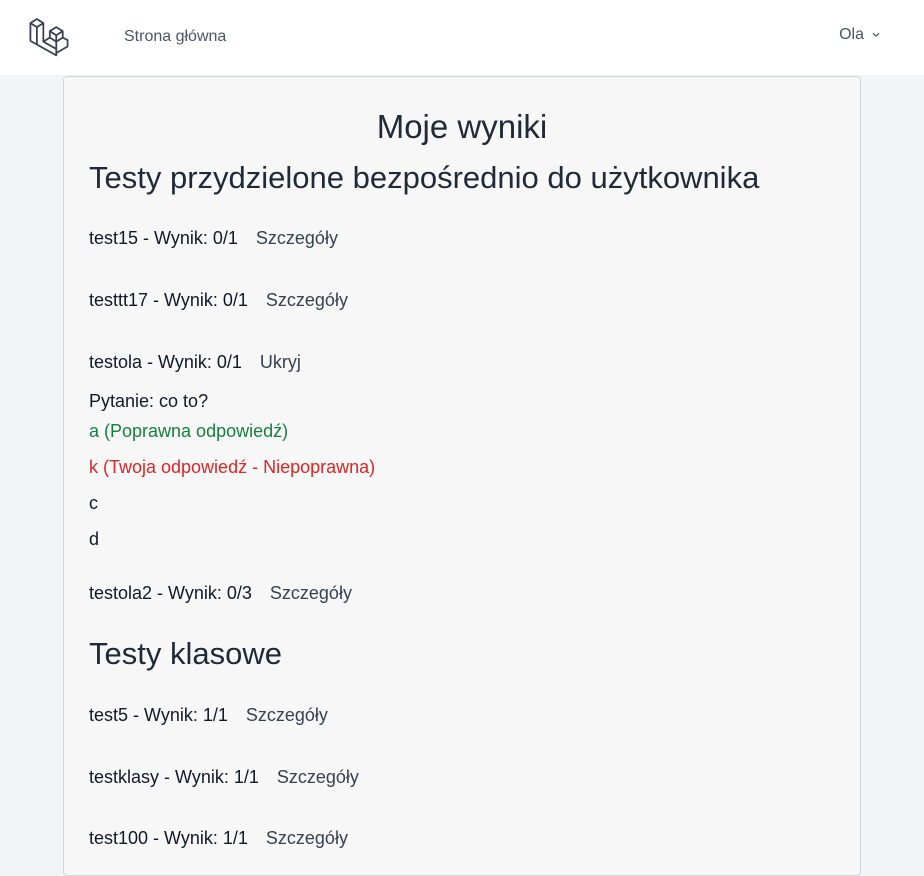 The width and height of the screenshot is (924, 876). What do you see at coordinates (158, 715) in the screenshot?
I see `test-result-text: test5 - Wynik: 1/1` at bounding box center [158, 715].